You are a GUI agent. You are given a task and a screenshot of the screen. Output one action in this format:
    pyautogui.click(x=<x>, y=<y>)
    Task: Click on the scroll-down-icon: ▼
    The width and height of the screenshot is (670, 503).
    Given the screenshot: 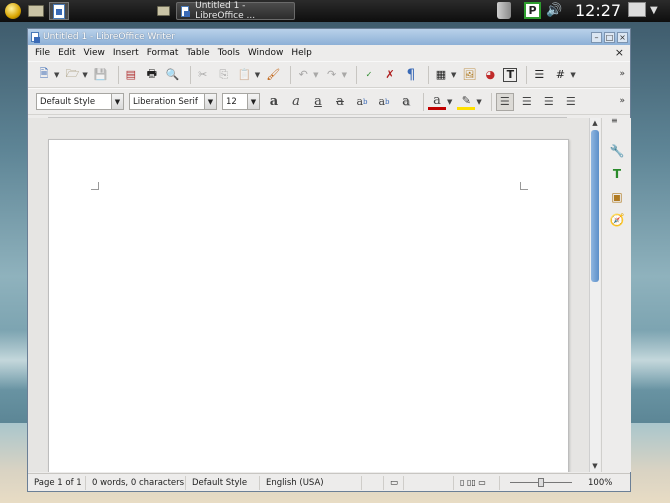 What is the action you would take?
    pyautogui.click(x=595, y=466)
    